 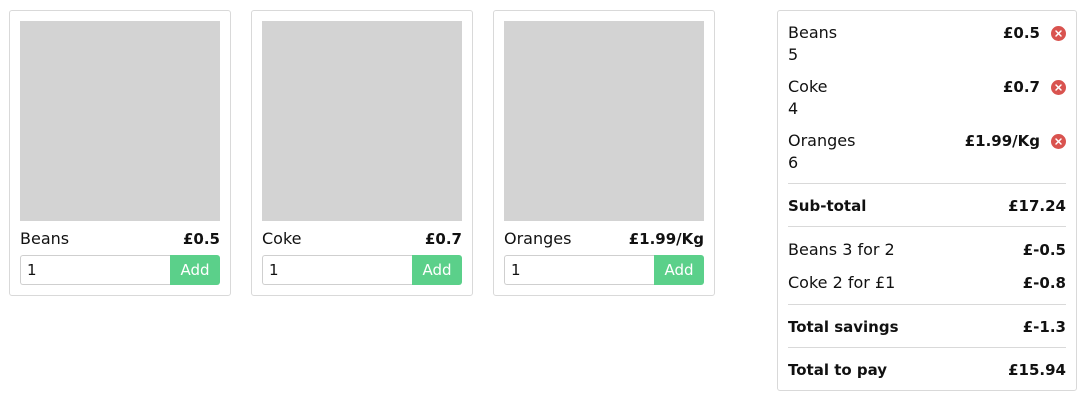 I want to click on product-card-coke: Coke £0.7 Add, so click(x=362, y=153).